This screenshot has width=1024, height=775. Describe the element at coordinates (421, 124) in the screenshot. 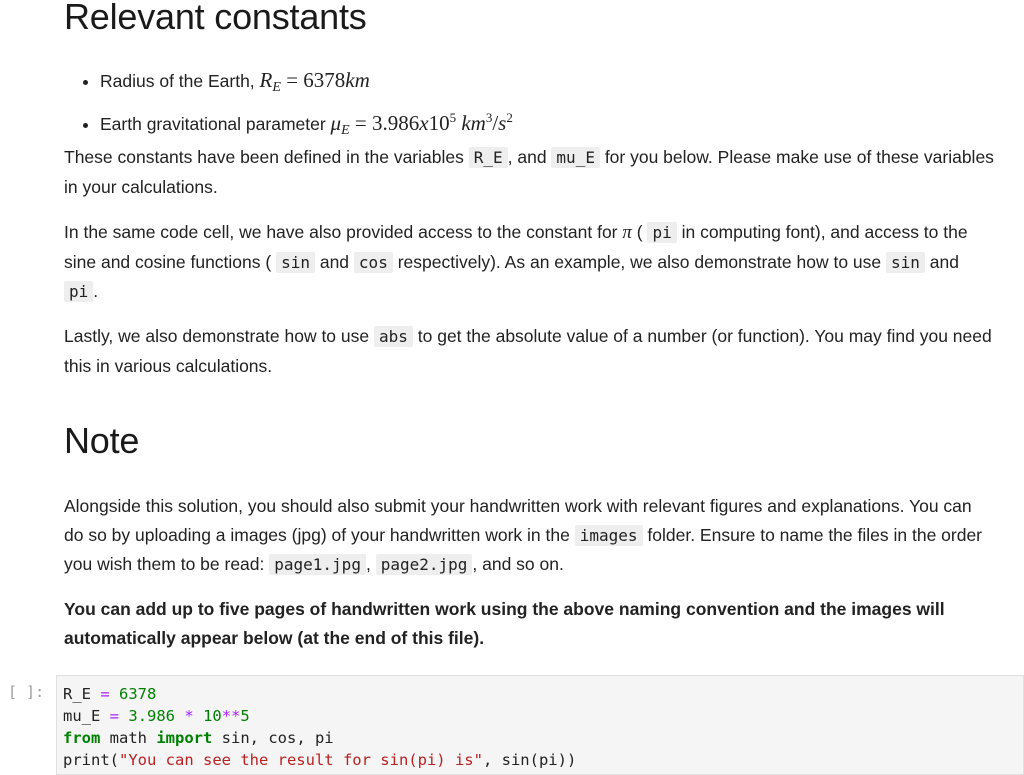

I see `math-gravitational-parameter: μE = 3.986x105 km3/s2` at that location.